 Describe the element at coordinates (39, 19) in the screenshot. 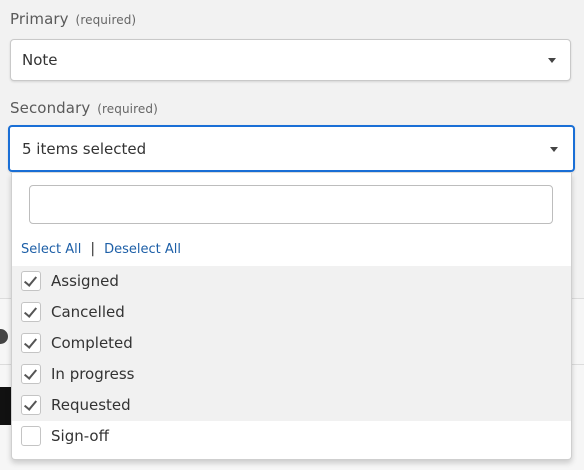

I see `primary-label-text: Primary` at that location.